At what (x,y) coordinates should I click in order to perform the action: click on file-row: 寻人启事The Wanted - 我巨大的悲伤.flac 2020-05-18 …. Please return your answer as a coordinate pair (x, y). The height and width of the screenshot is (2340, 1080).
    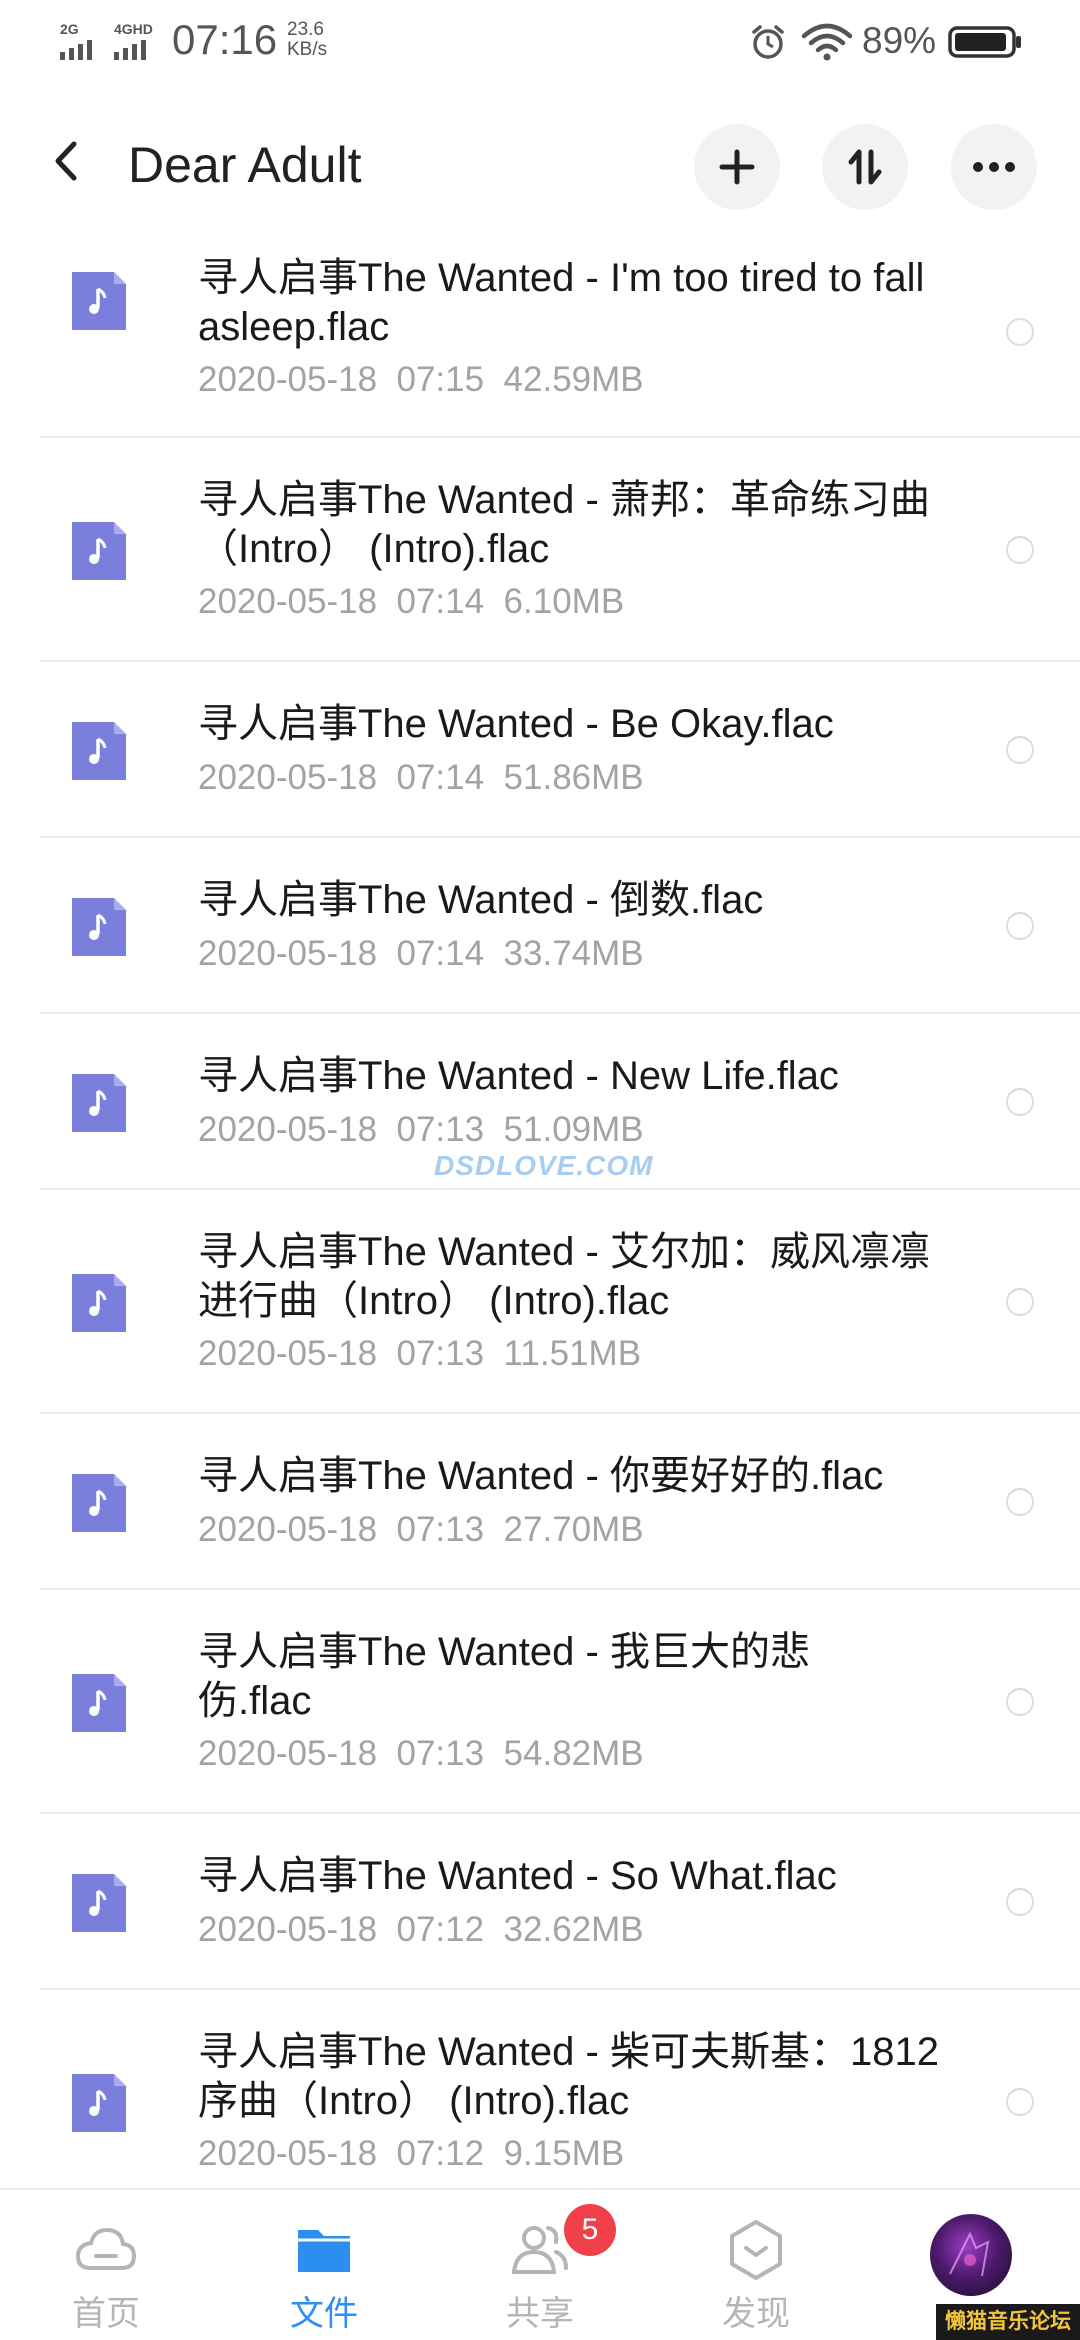
    Looking at the image, I should click on (540, 1702).